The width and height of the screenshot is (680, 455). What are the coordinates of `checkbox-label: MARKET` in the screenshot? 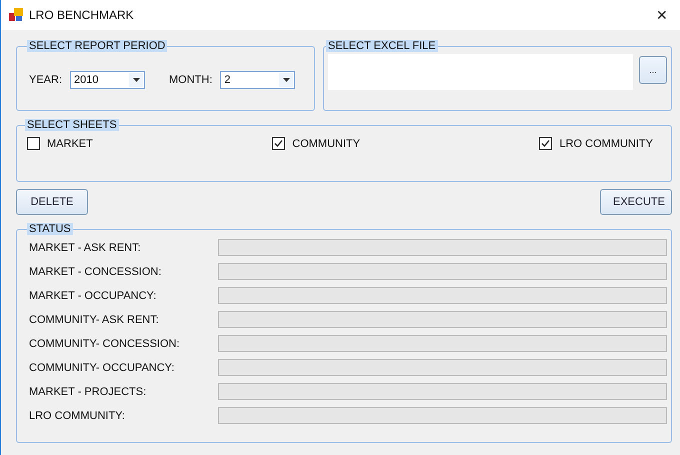 It's located at (70, 144).